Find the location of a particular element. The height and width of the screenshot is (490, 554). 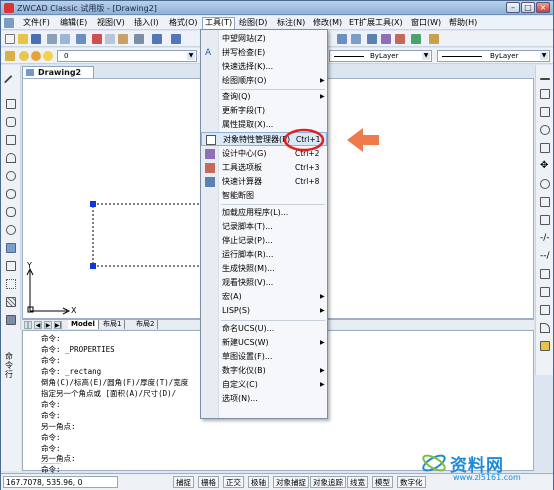

watermark-url: www.zl5161.com is located at coordinates (487, 477).